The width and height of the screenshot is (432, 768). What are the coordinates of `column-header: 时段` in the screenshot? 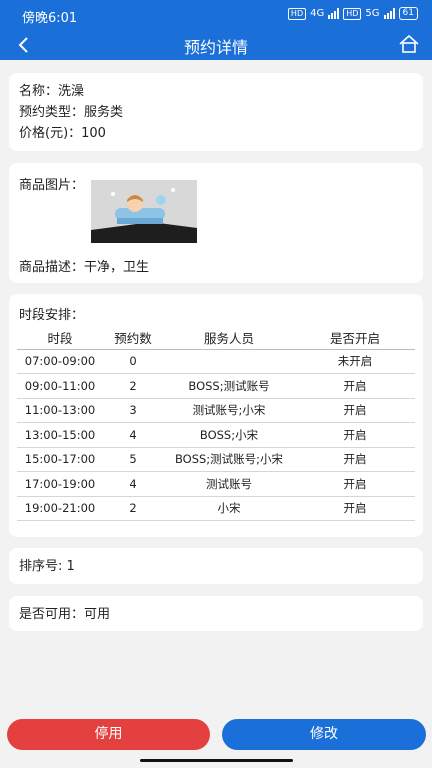 It's located at (60, 338).